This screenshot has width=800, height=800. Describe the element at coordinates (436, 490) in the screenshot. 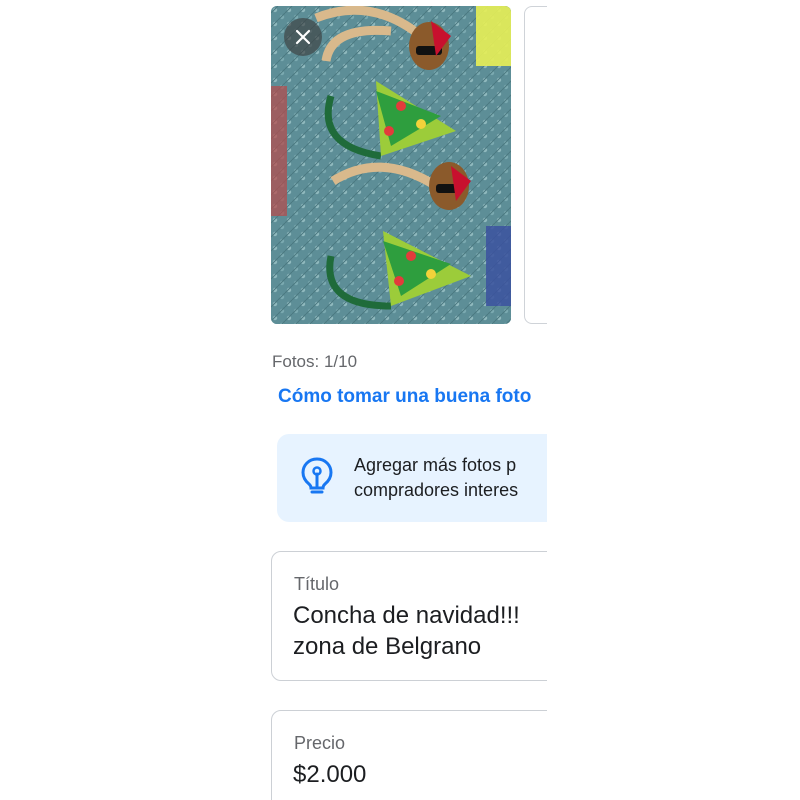

I see `tip-text-line2: compradores interes` at that location.